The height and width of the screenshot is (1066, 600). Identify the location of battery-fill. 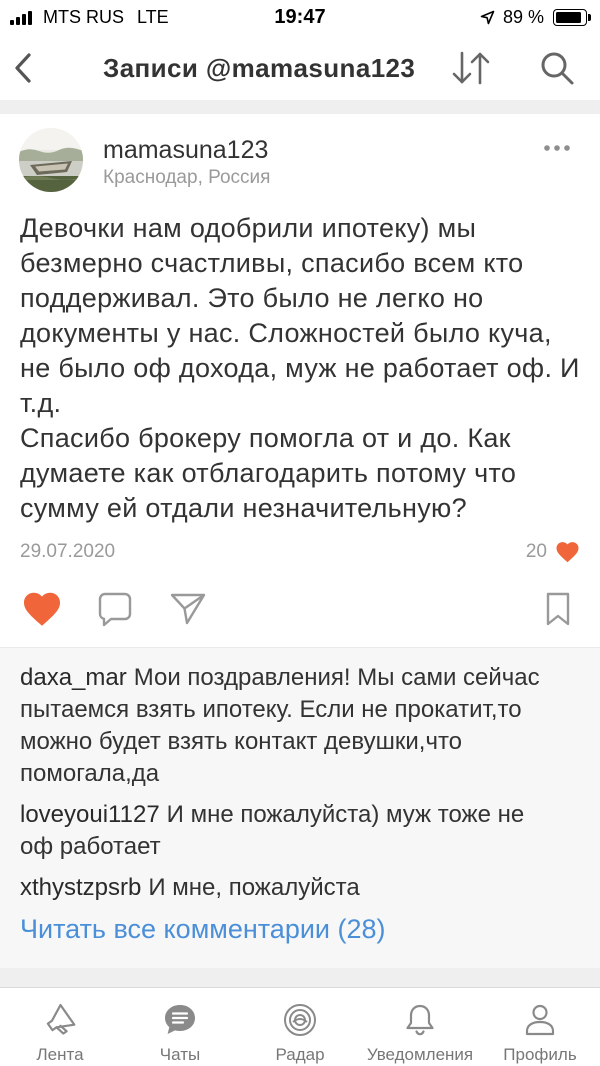
(568, 17).